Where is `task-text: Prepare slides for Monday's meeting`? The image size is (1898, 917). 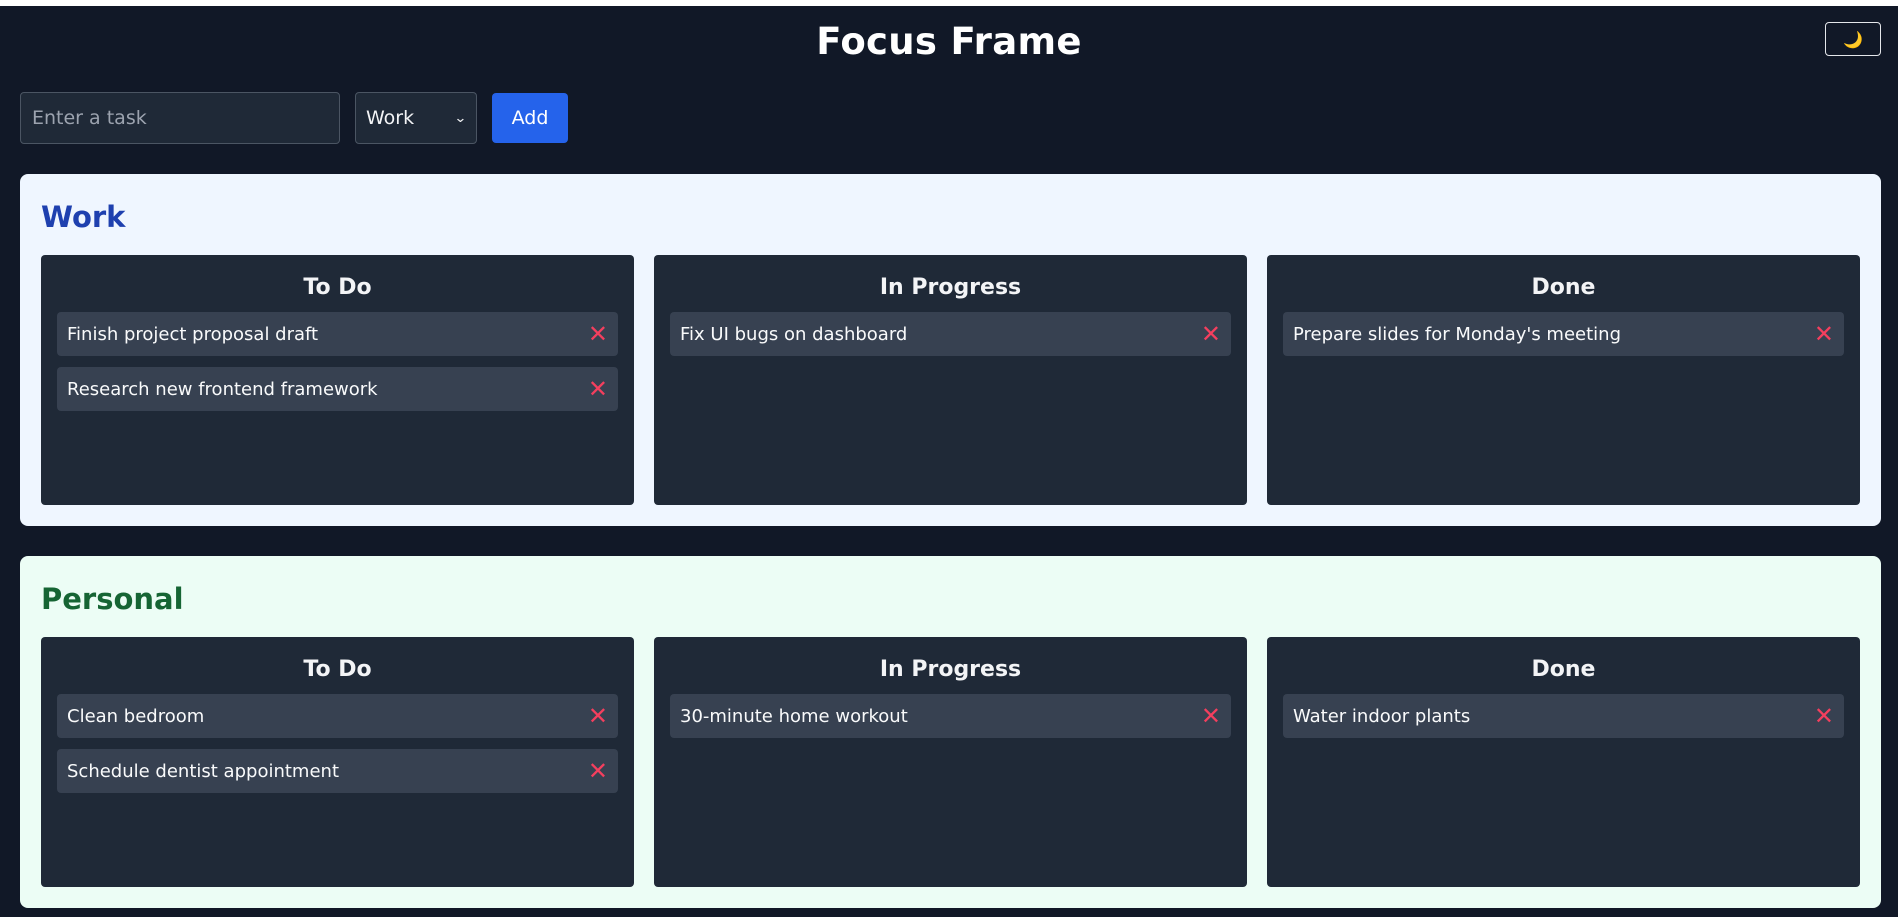
task-text: Prepare slides for Monday's meeting is located at coordinates (1457, 334).